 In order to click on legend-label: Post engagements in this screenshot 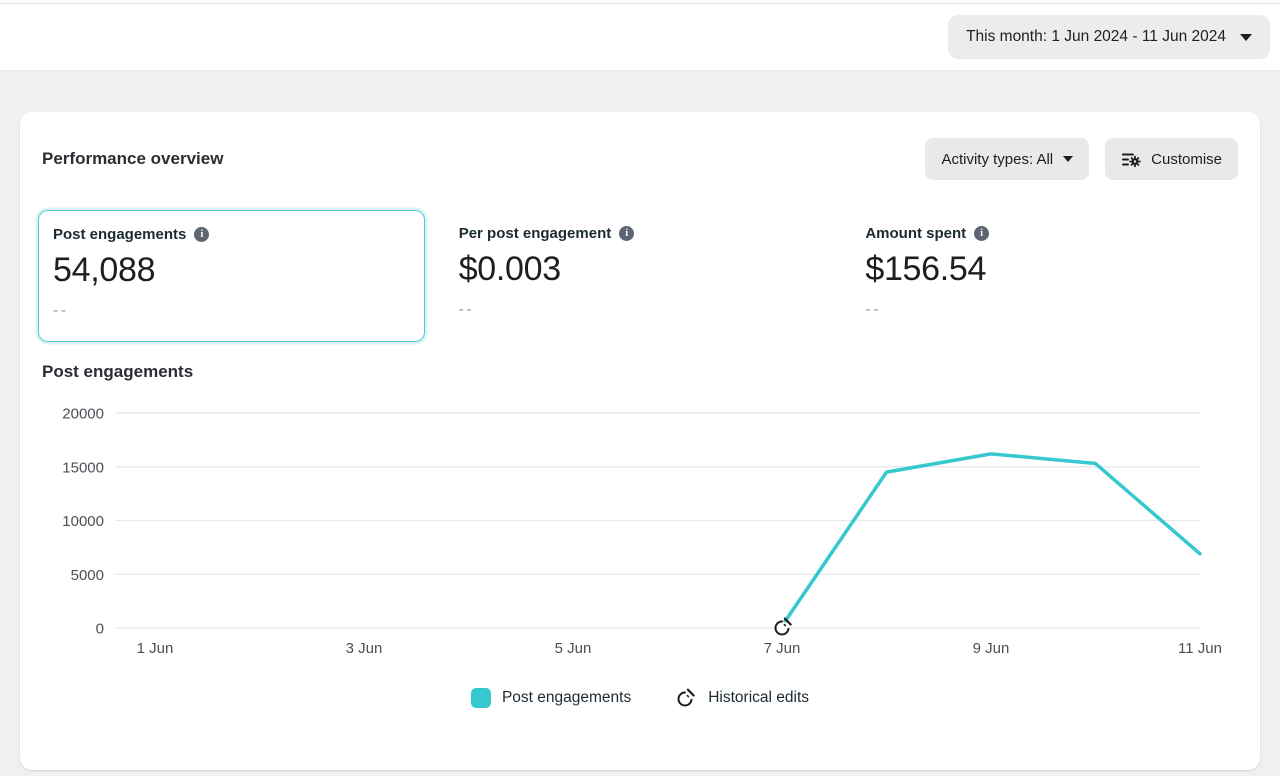, I will do `click(566, 697)`.